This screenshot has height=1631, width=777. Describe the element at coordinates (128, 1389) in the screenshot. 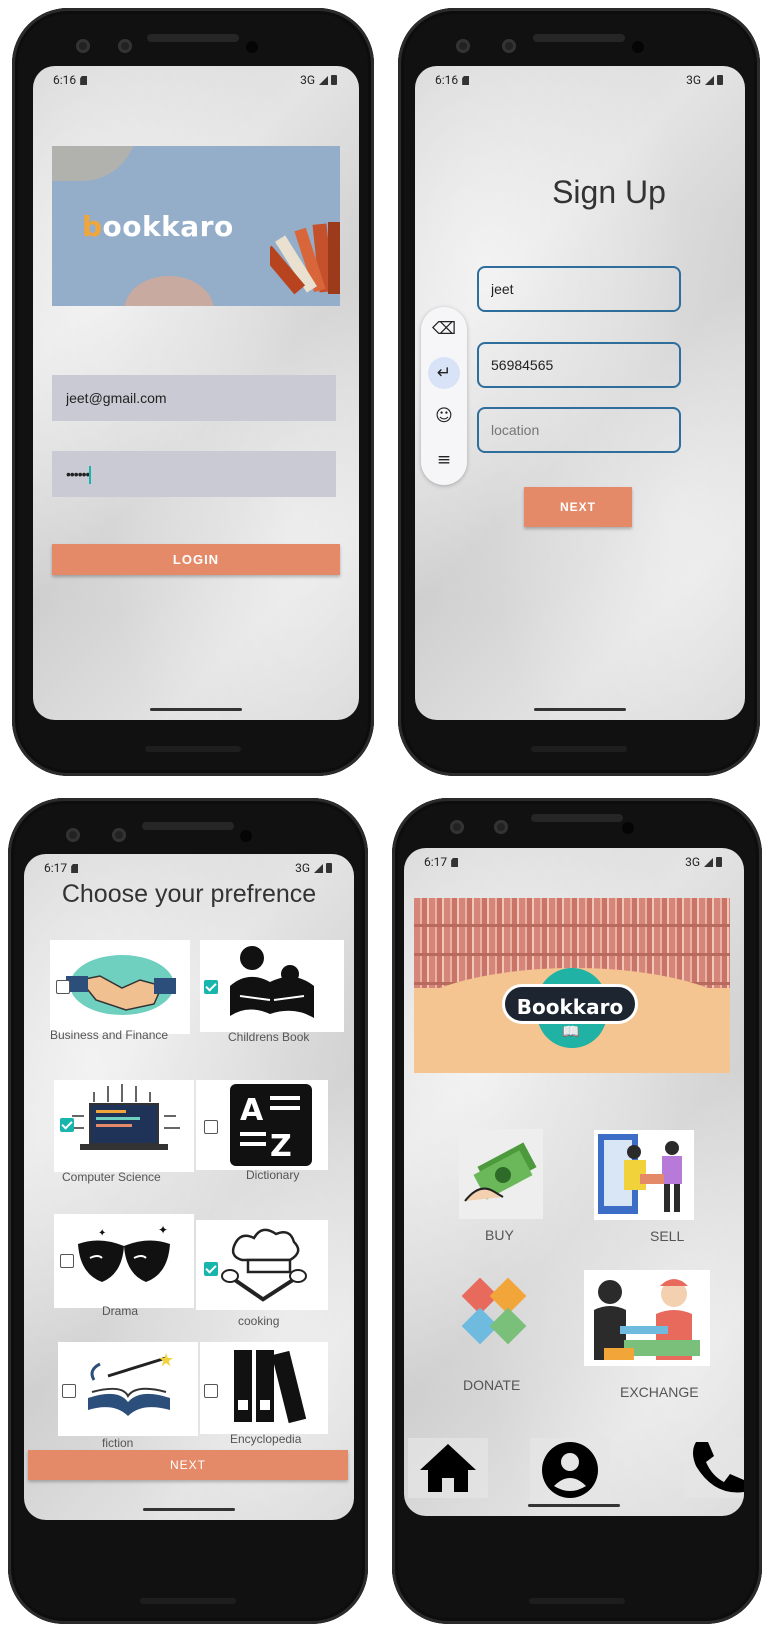

I see `fiction-image: ★` at that location.